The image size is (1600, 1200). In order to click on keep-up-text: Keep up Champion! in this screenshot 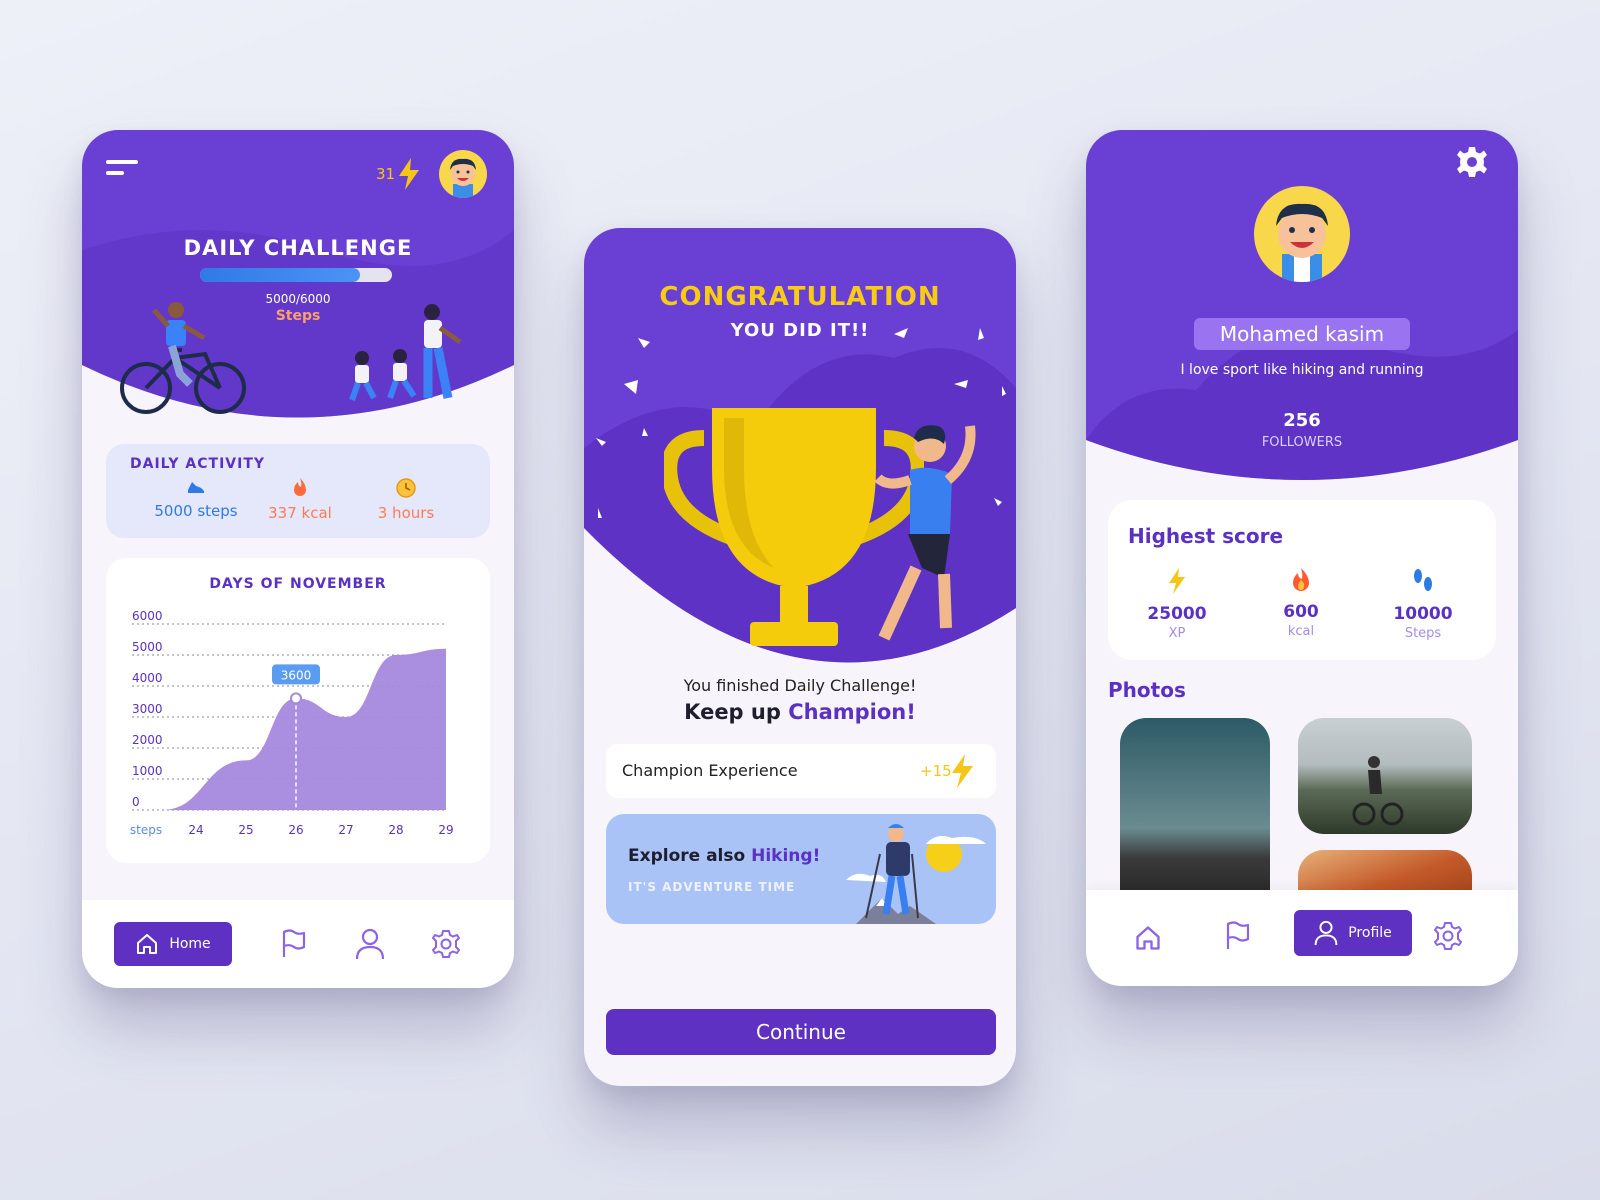, I will do `click(800, 712)`.